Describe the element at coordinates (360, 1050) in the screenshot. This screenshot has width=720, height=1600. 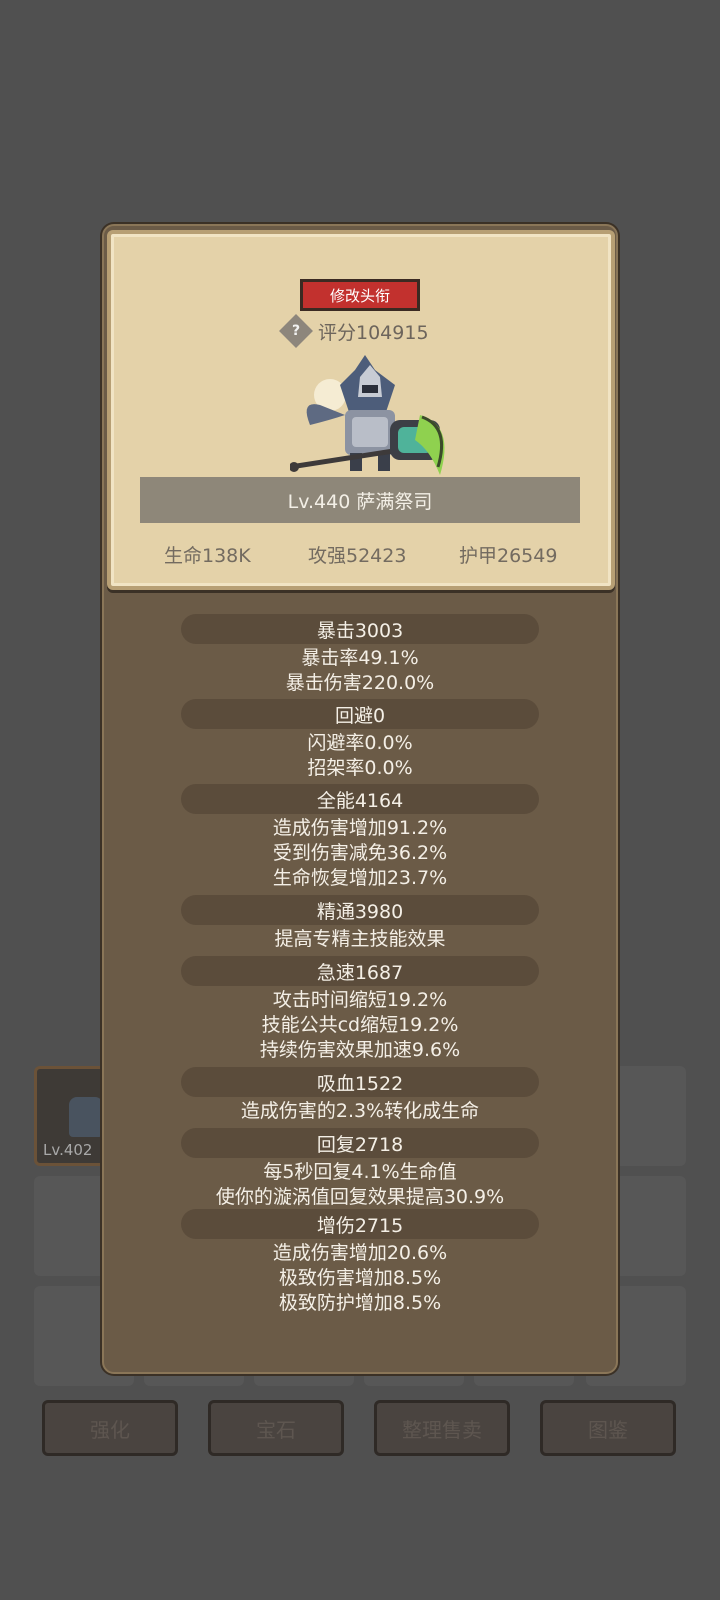
I see `stat-line: 持续伤害效果加速9.6%` at that location.